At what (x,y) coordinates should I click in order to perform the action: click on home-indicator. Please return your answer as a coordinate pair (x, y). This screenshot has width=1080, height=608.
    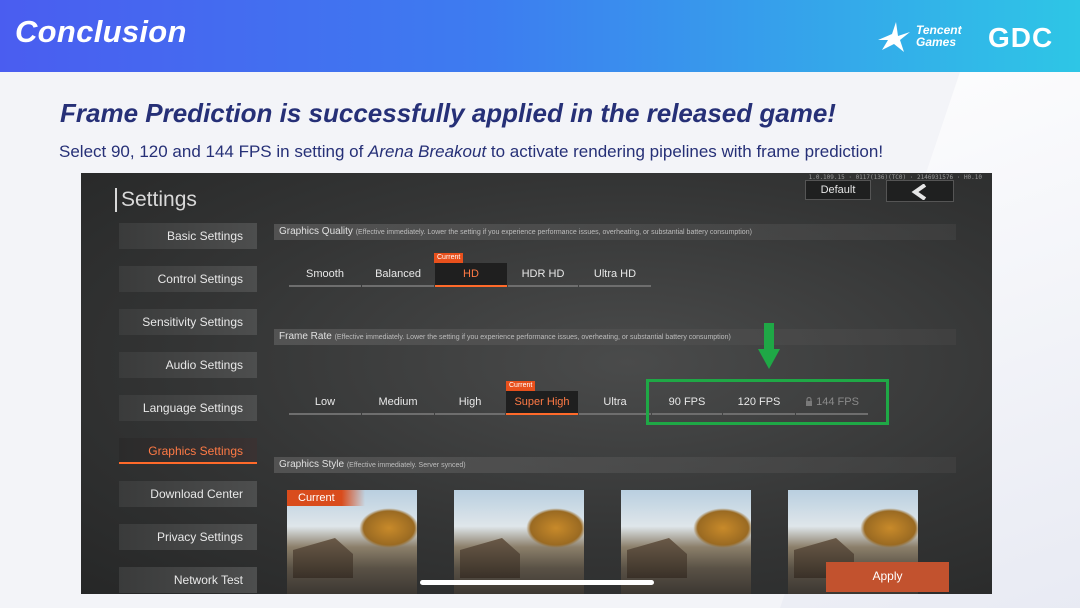
    Looking at the image, I should click on (537, 582).